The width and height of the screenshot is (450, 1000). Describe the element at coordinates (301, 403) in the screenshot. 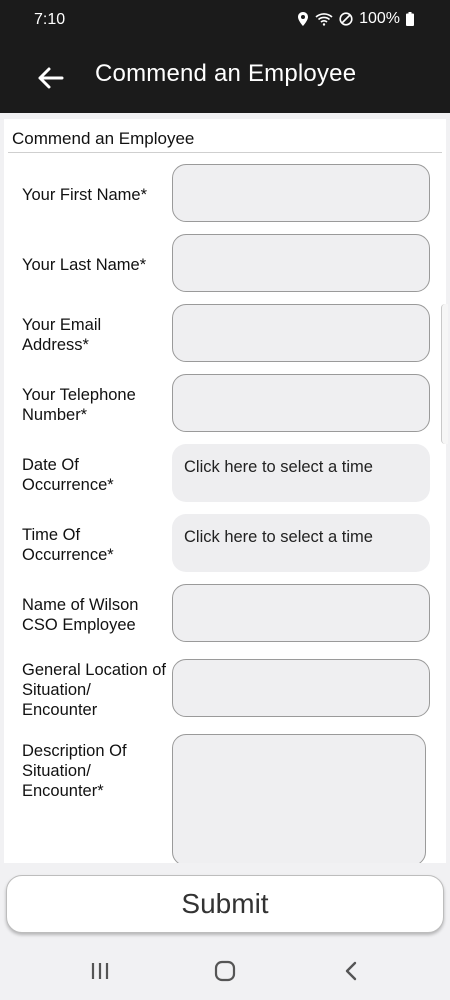

I see `telephone-input` at that location.